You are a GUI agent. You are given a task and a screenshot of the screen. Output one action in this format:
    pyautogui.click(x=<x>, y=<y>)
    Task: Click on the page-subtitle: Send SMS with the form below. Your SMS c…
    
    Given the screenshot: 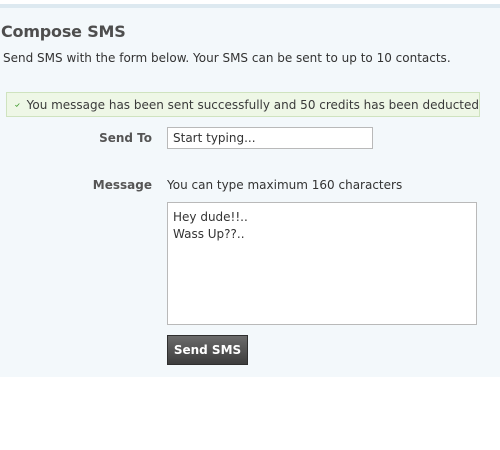 What is the action you would take?
    pyautogui.click(x=227, y=58)
    